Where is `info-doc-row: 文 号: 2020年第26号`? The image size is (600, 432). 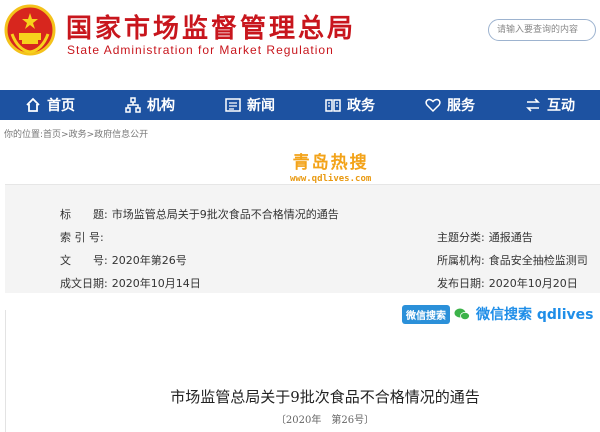
info-doc-row: 文 号: 2020年第26号 is located at coordinates (123, 260).